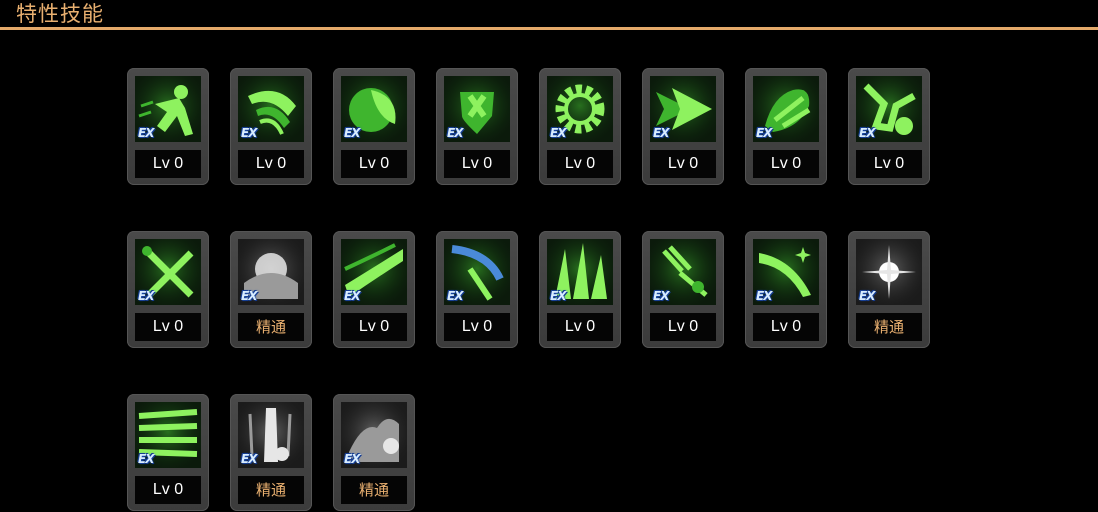  I want to click on green-rising-flames-icon: EX, so click(580, 272).